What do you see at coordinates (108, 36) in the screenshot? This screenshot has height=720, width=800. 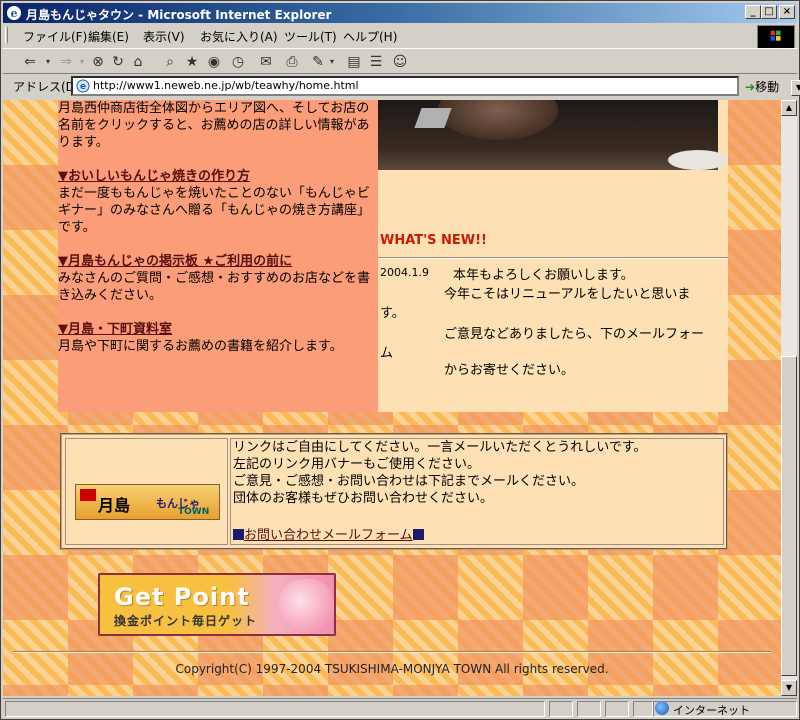 I see `menu-edit: 編集(E)` at bounding box center [108, 36].